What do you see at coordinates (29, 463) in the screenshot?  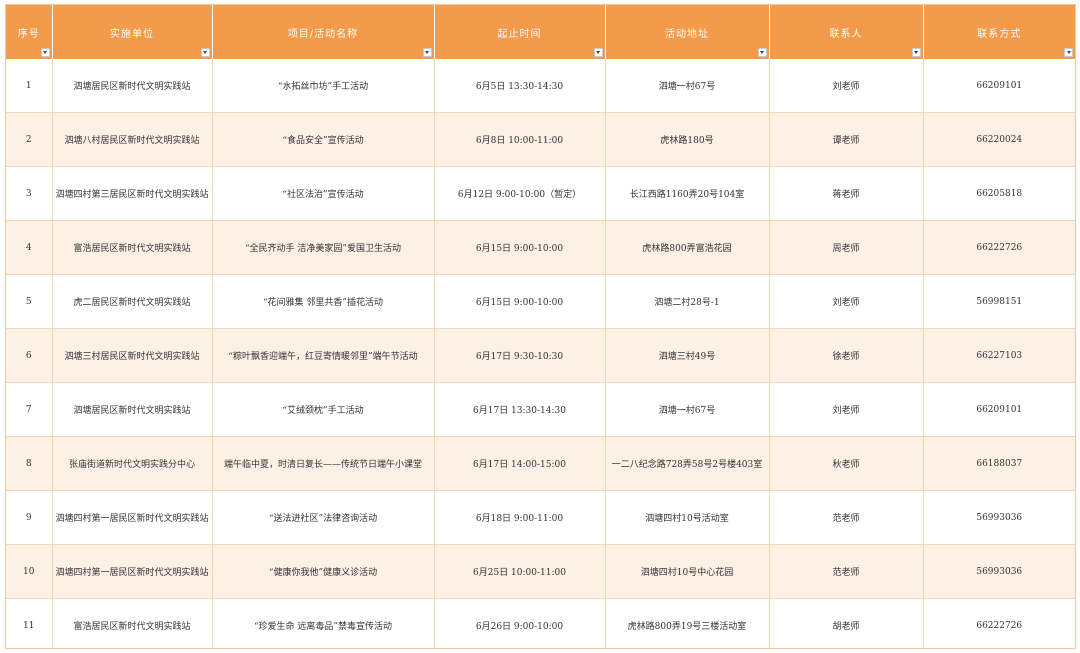 I see `cell-index: 8` at bounding box center [29, 463].